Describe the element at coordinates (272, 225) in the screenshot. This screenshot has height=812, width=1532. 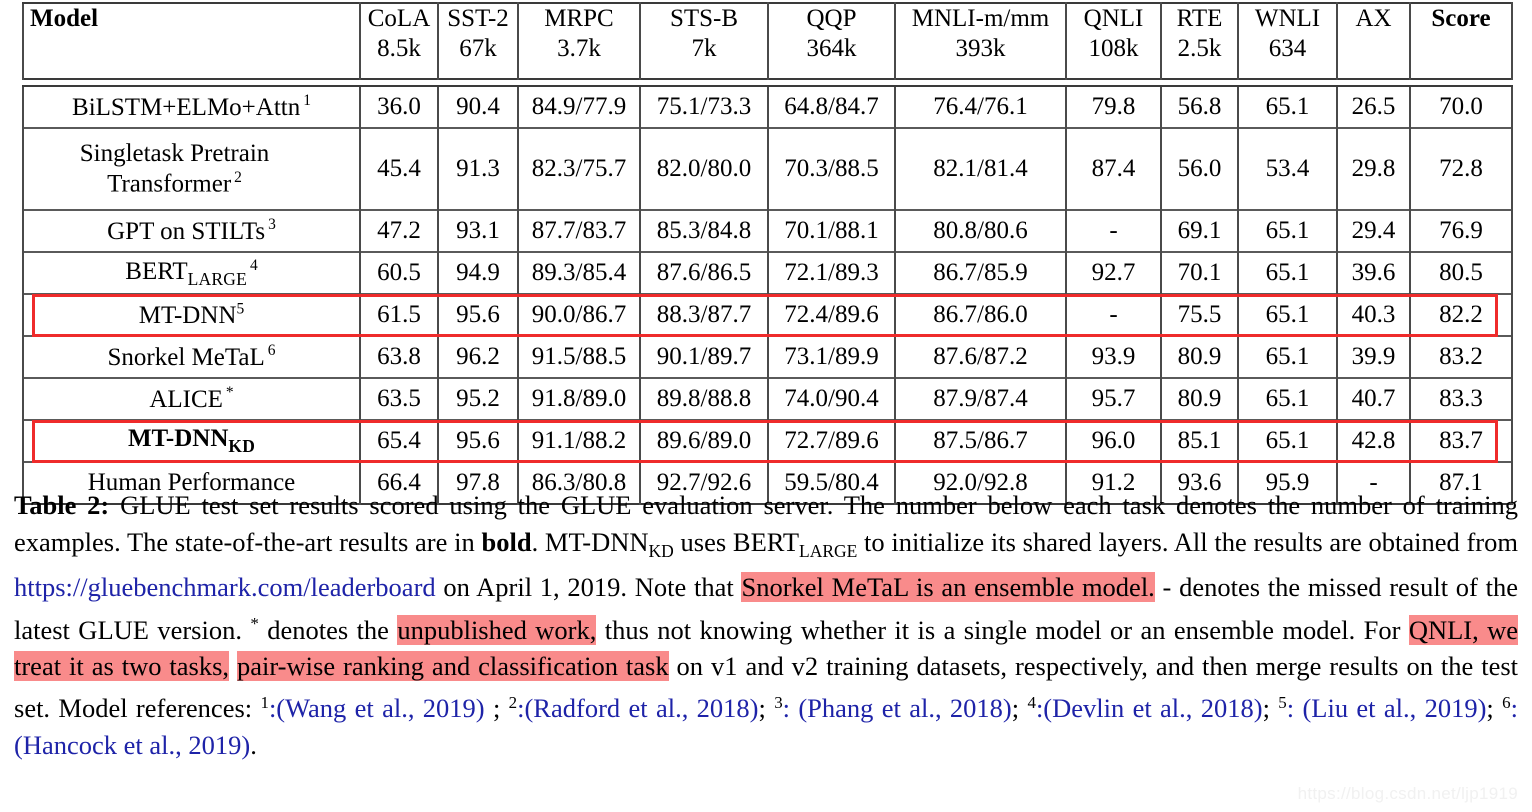
I see `model-reference-marker: 3` at that location.